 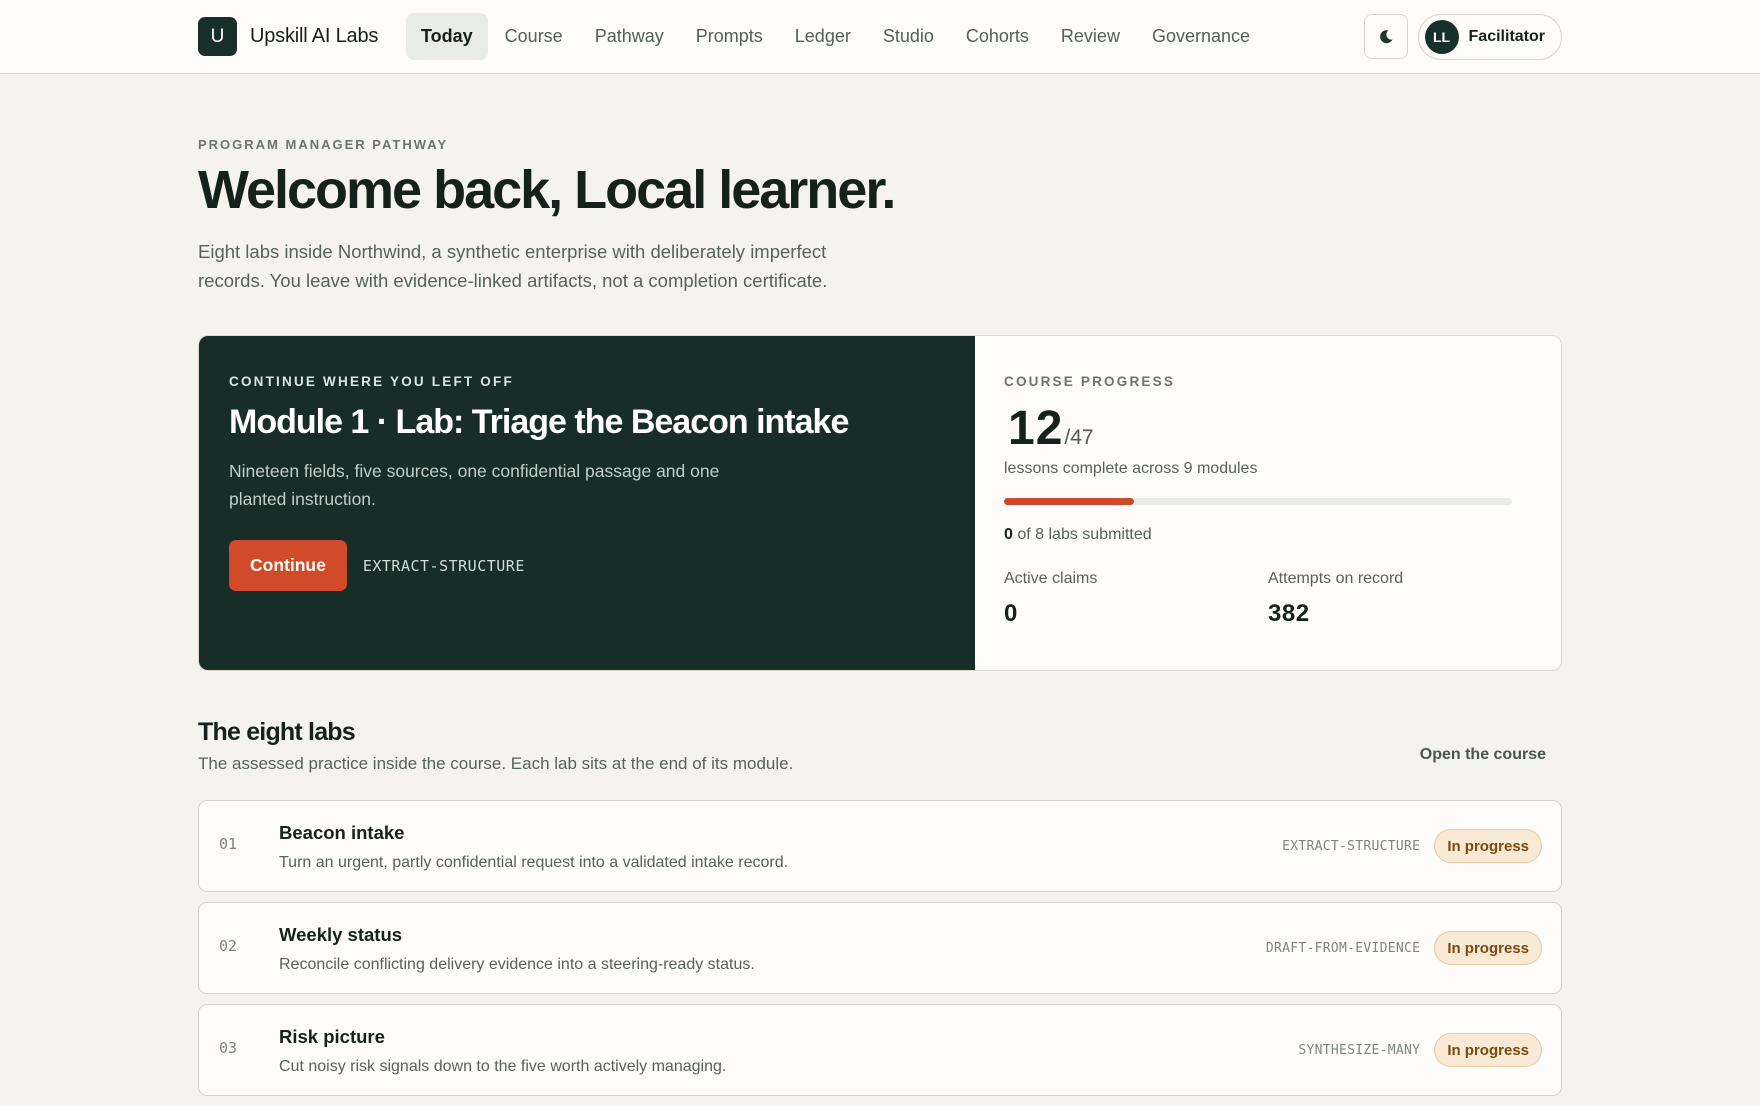 I want to click on moon-icon, so click(x=1386, y=36).